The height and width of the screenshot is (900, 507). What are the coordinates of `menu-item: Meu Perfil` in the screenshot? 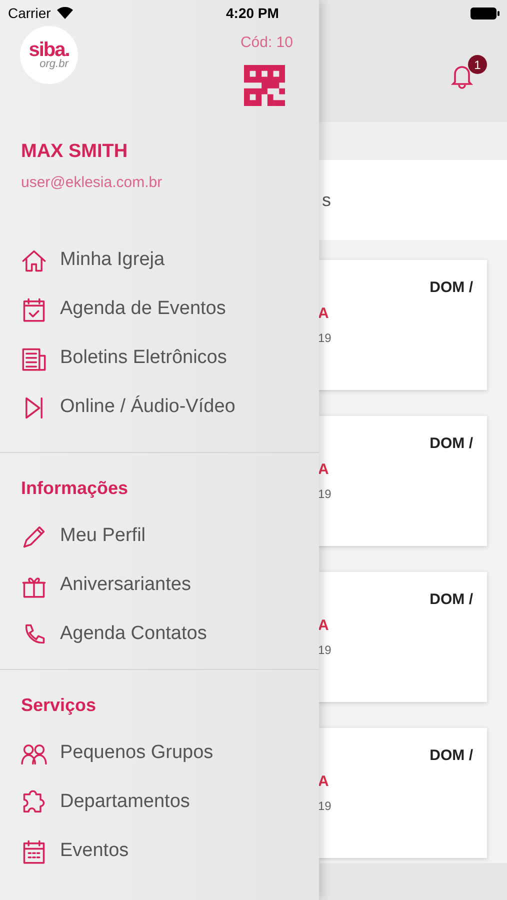 It's located at (103, 536).